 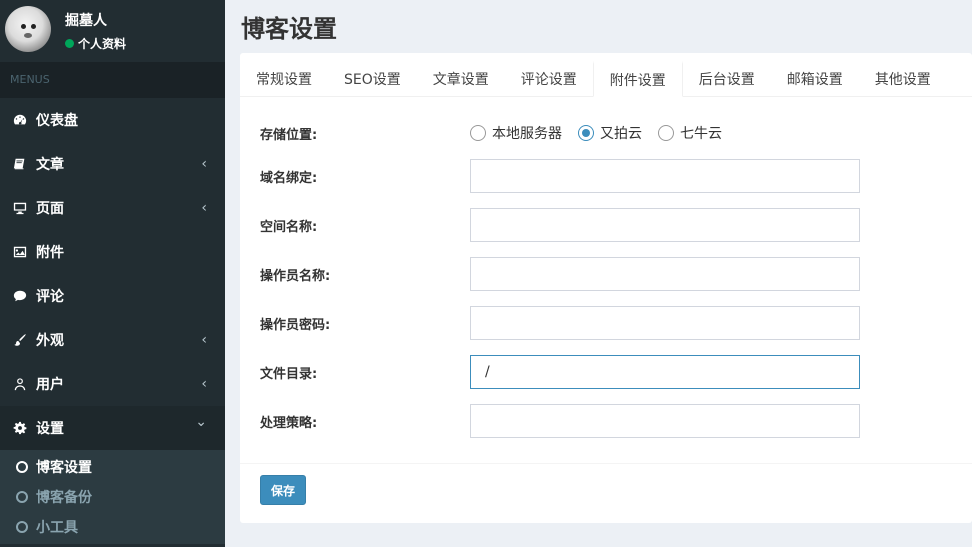 What do you see at coordinates (903, 79) in the screenshot?
I see `tab-other: 其他设置` at bounding box center [903, 79].